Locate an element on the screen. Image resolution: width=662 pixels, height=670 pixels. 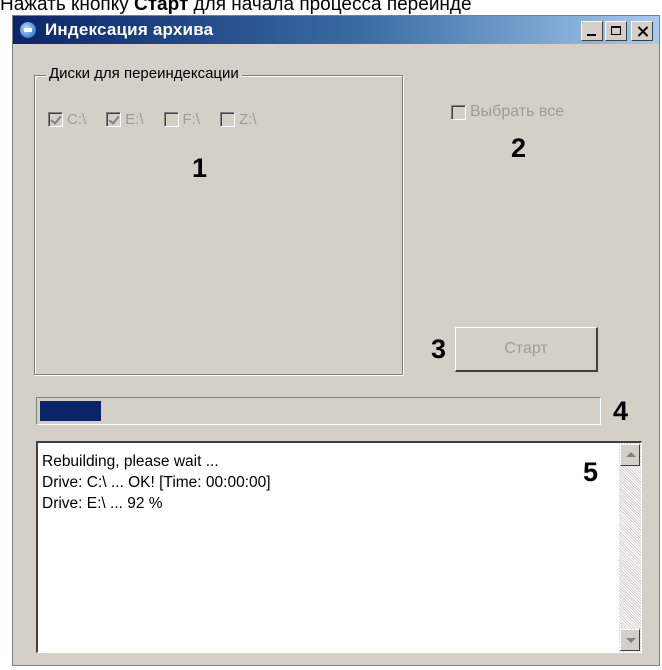
drive-label: C:\ is located at coordinates (77, 119).